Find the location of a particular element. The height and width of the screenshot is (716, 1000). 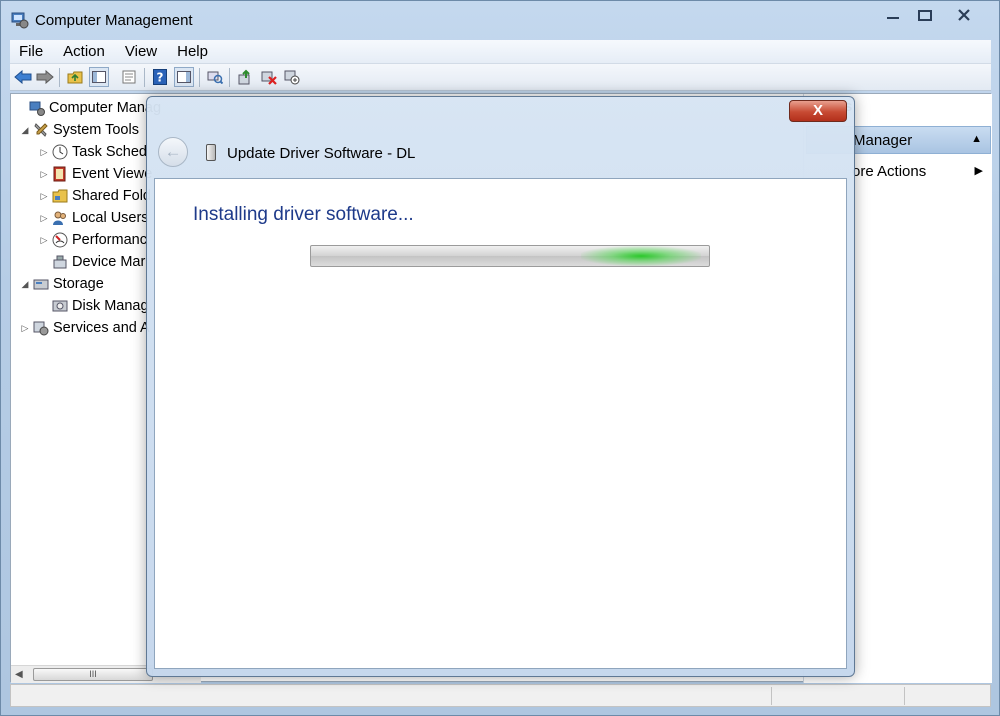

forward-button is located at coordinates (45, 77).